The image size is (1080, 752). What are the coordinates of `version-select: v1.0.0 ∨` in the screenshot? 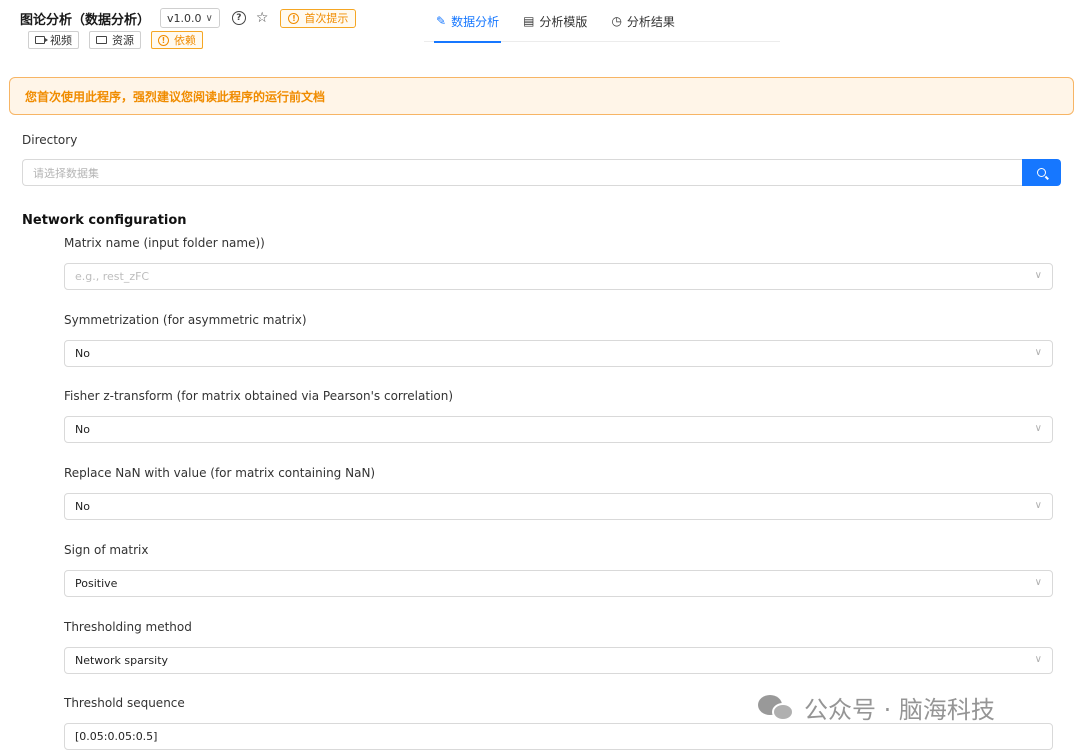 It's located at (190, 18).